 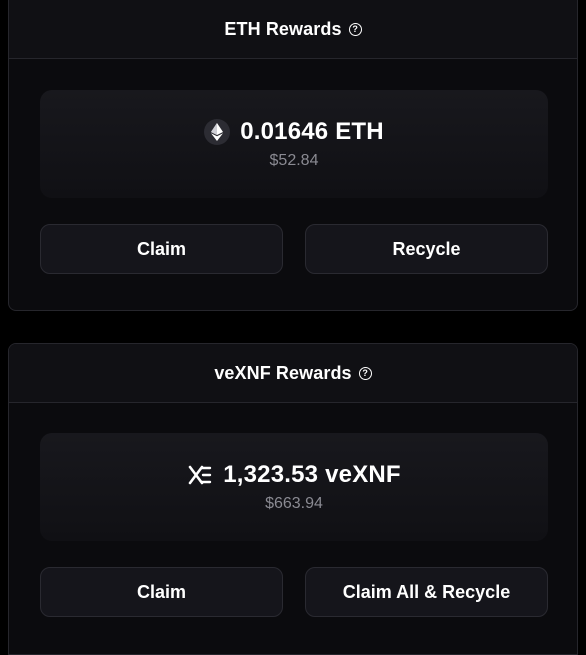 I want to click on eth-amount-row: 0.01646 ETH, so click(x=294, y=132).